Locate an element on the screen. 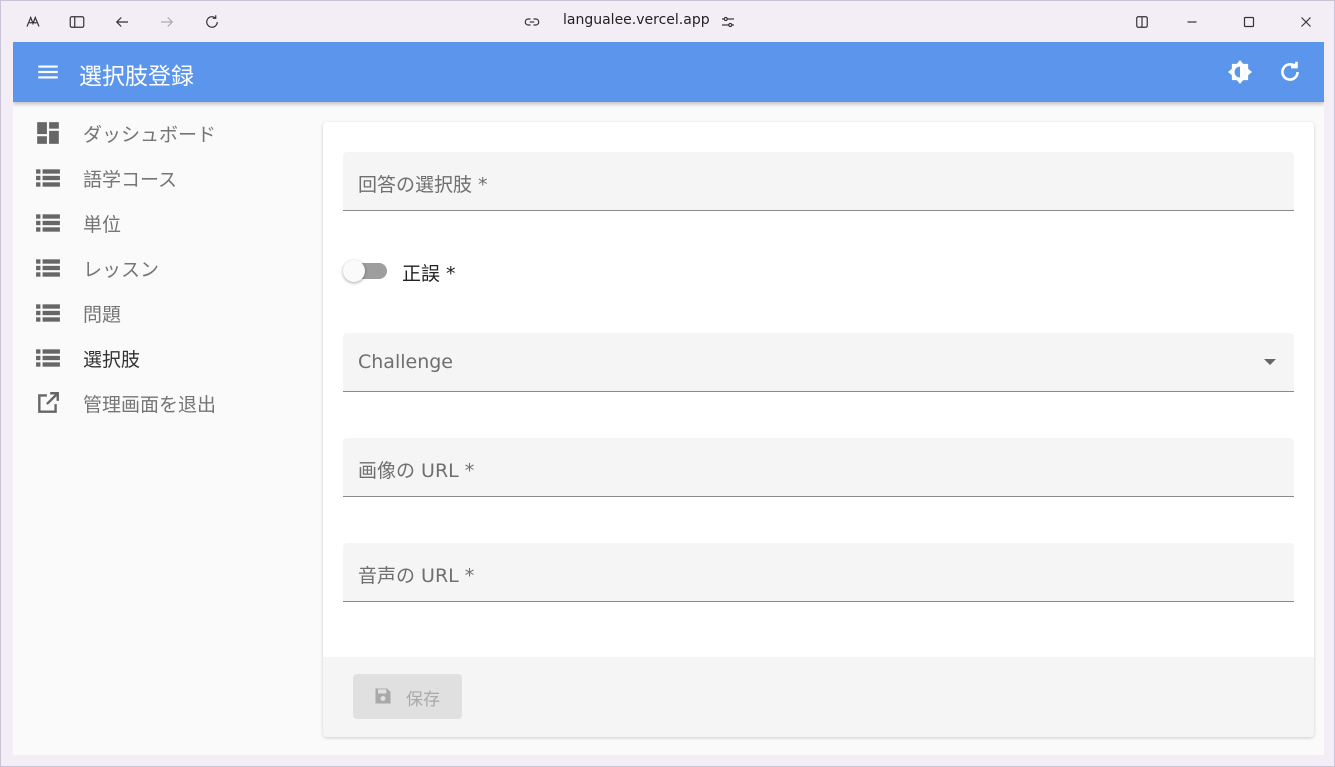 The height and width of the screenshot is (767, 1335). sidebar-item-exit-admin: 管理画面を退出 is located at coordinates (163, 403).